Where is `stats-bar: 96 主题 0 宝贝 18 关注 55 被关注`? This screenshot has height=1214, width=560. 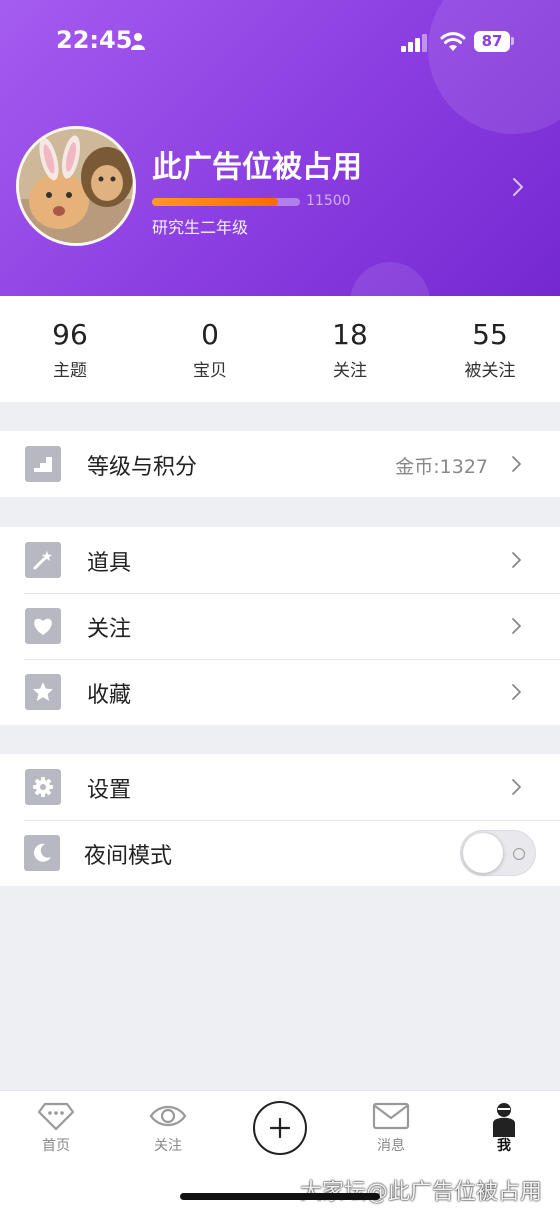
stats-bar: 96 主题 0 宝贝 18 关注 55 被关注 is located at coordinates (280, 349).